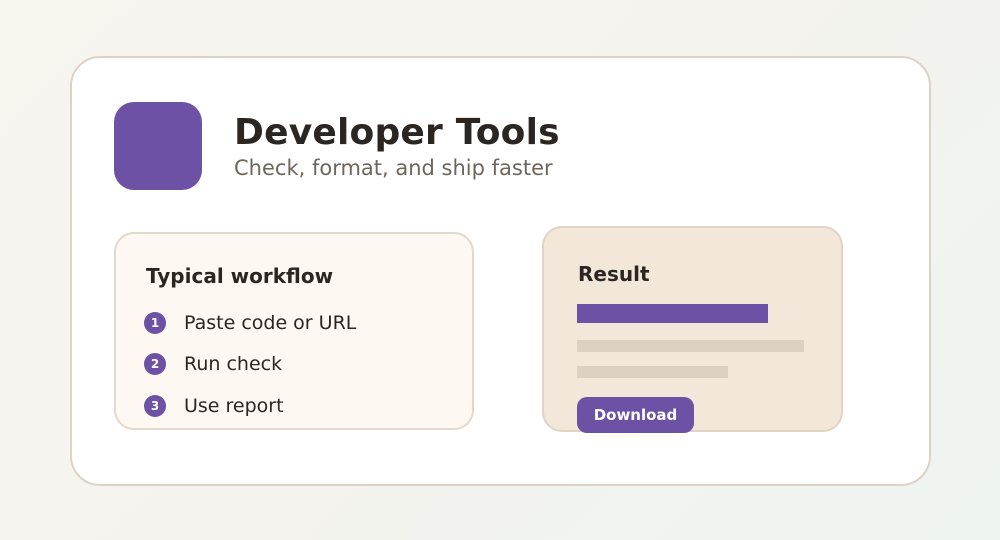 The image size is (1000, 540). I want to click on step-label: Run check, so click(233, 364).